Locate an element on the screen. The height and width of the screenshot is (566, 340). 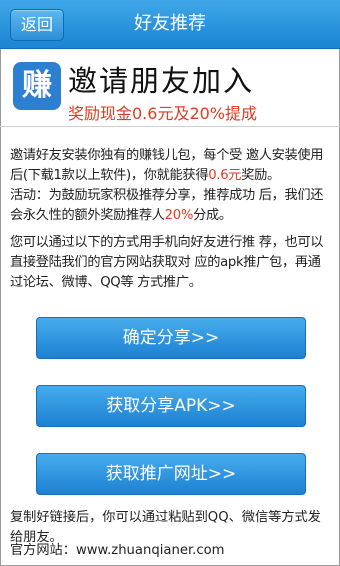
top-bar: 返回 好友推荐 is located at coordinates (170, 24).